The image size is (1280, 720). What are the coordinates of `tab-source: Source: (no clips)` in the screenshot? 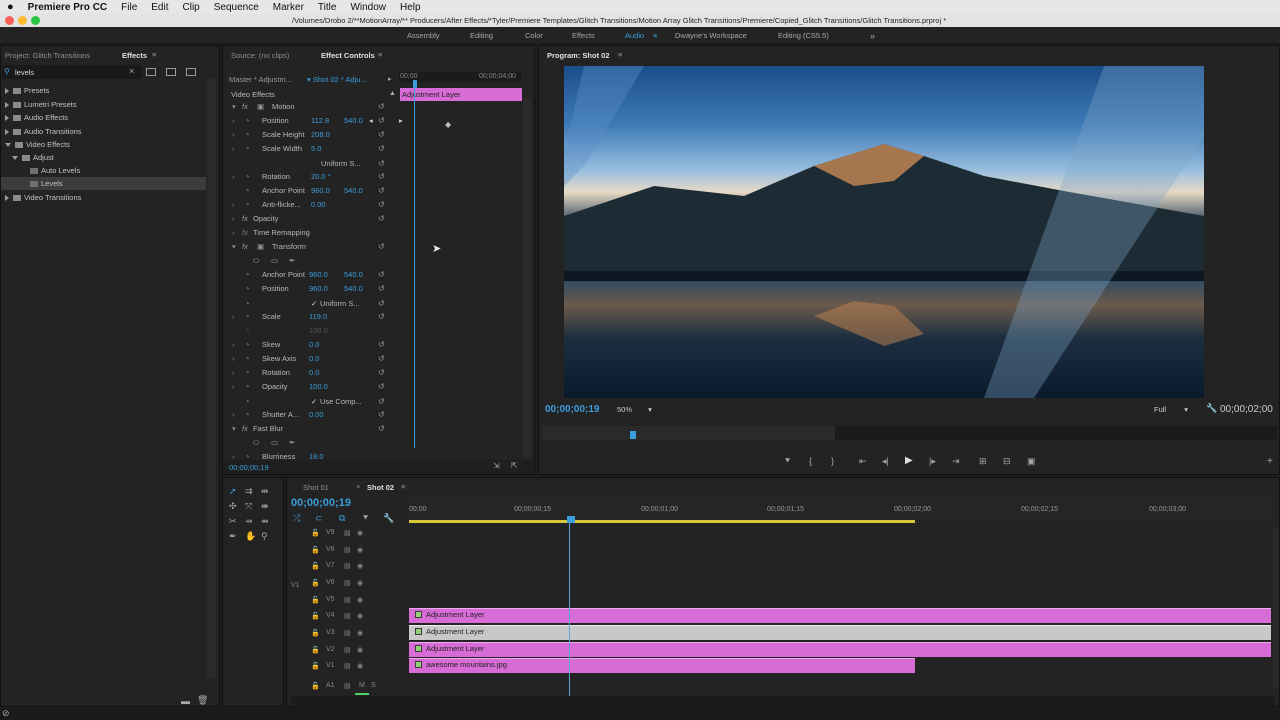 It's located at (260, 55).